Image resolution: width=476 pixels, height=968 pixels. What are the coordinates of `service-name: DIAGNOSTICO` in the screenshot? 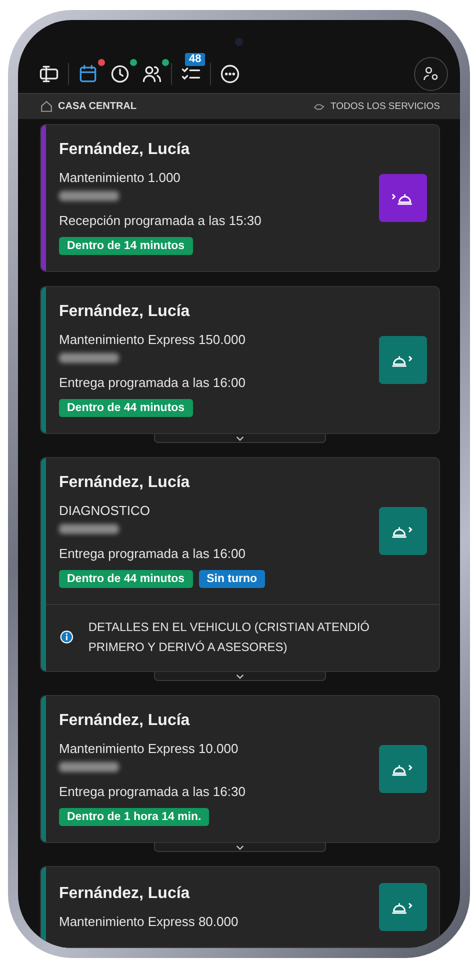 It's located at (105, 510).